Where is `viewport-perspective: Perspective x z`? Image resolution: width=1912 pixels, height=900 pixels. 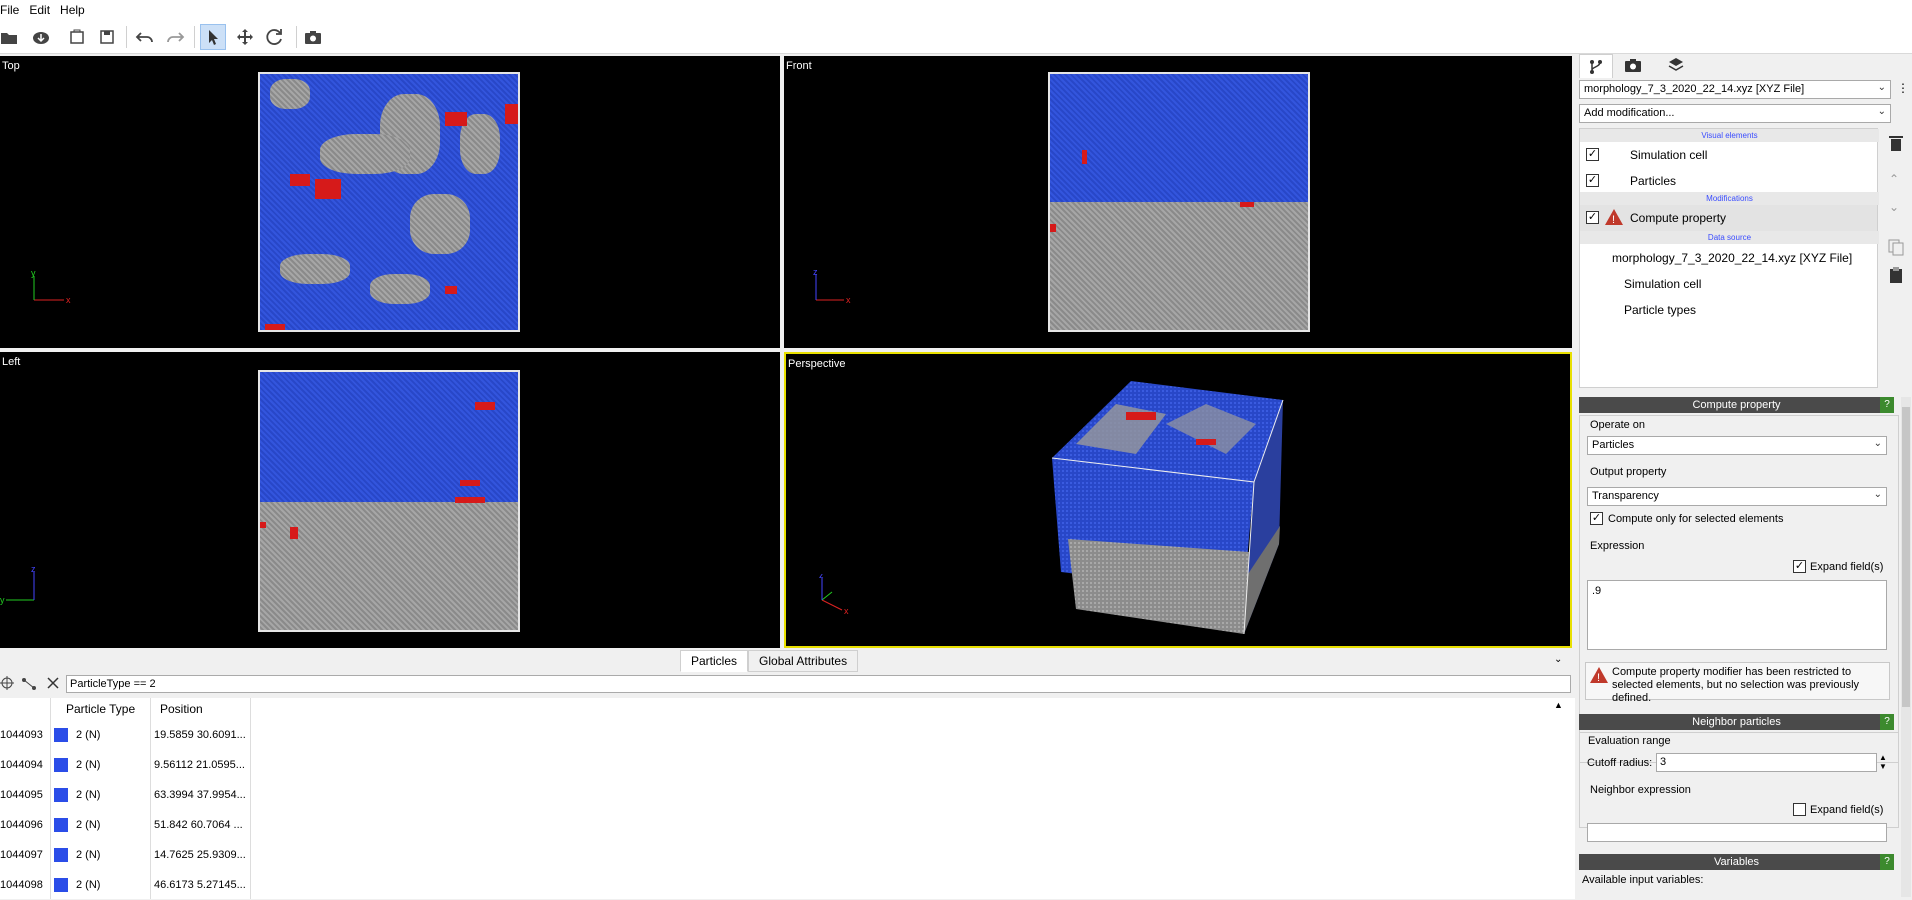
viewport-perspective: Perspective x z is located at coordinates (1178, 500).